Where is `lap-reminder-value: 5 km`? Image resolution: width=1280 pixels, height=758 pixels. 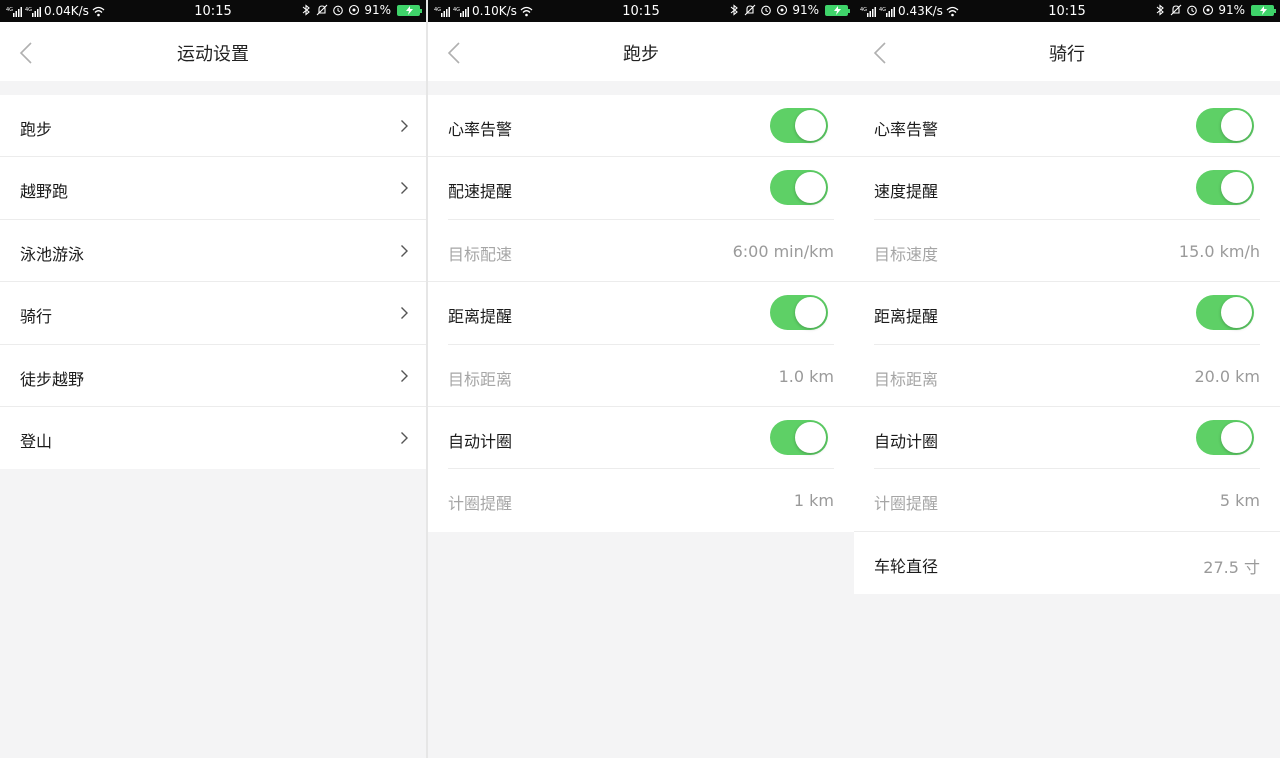 lap-reminder-value: 5 km is located at coordinates (1239, 501).